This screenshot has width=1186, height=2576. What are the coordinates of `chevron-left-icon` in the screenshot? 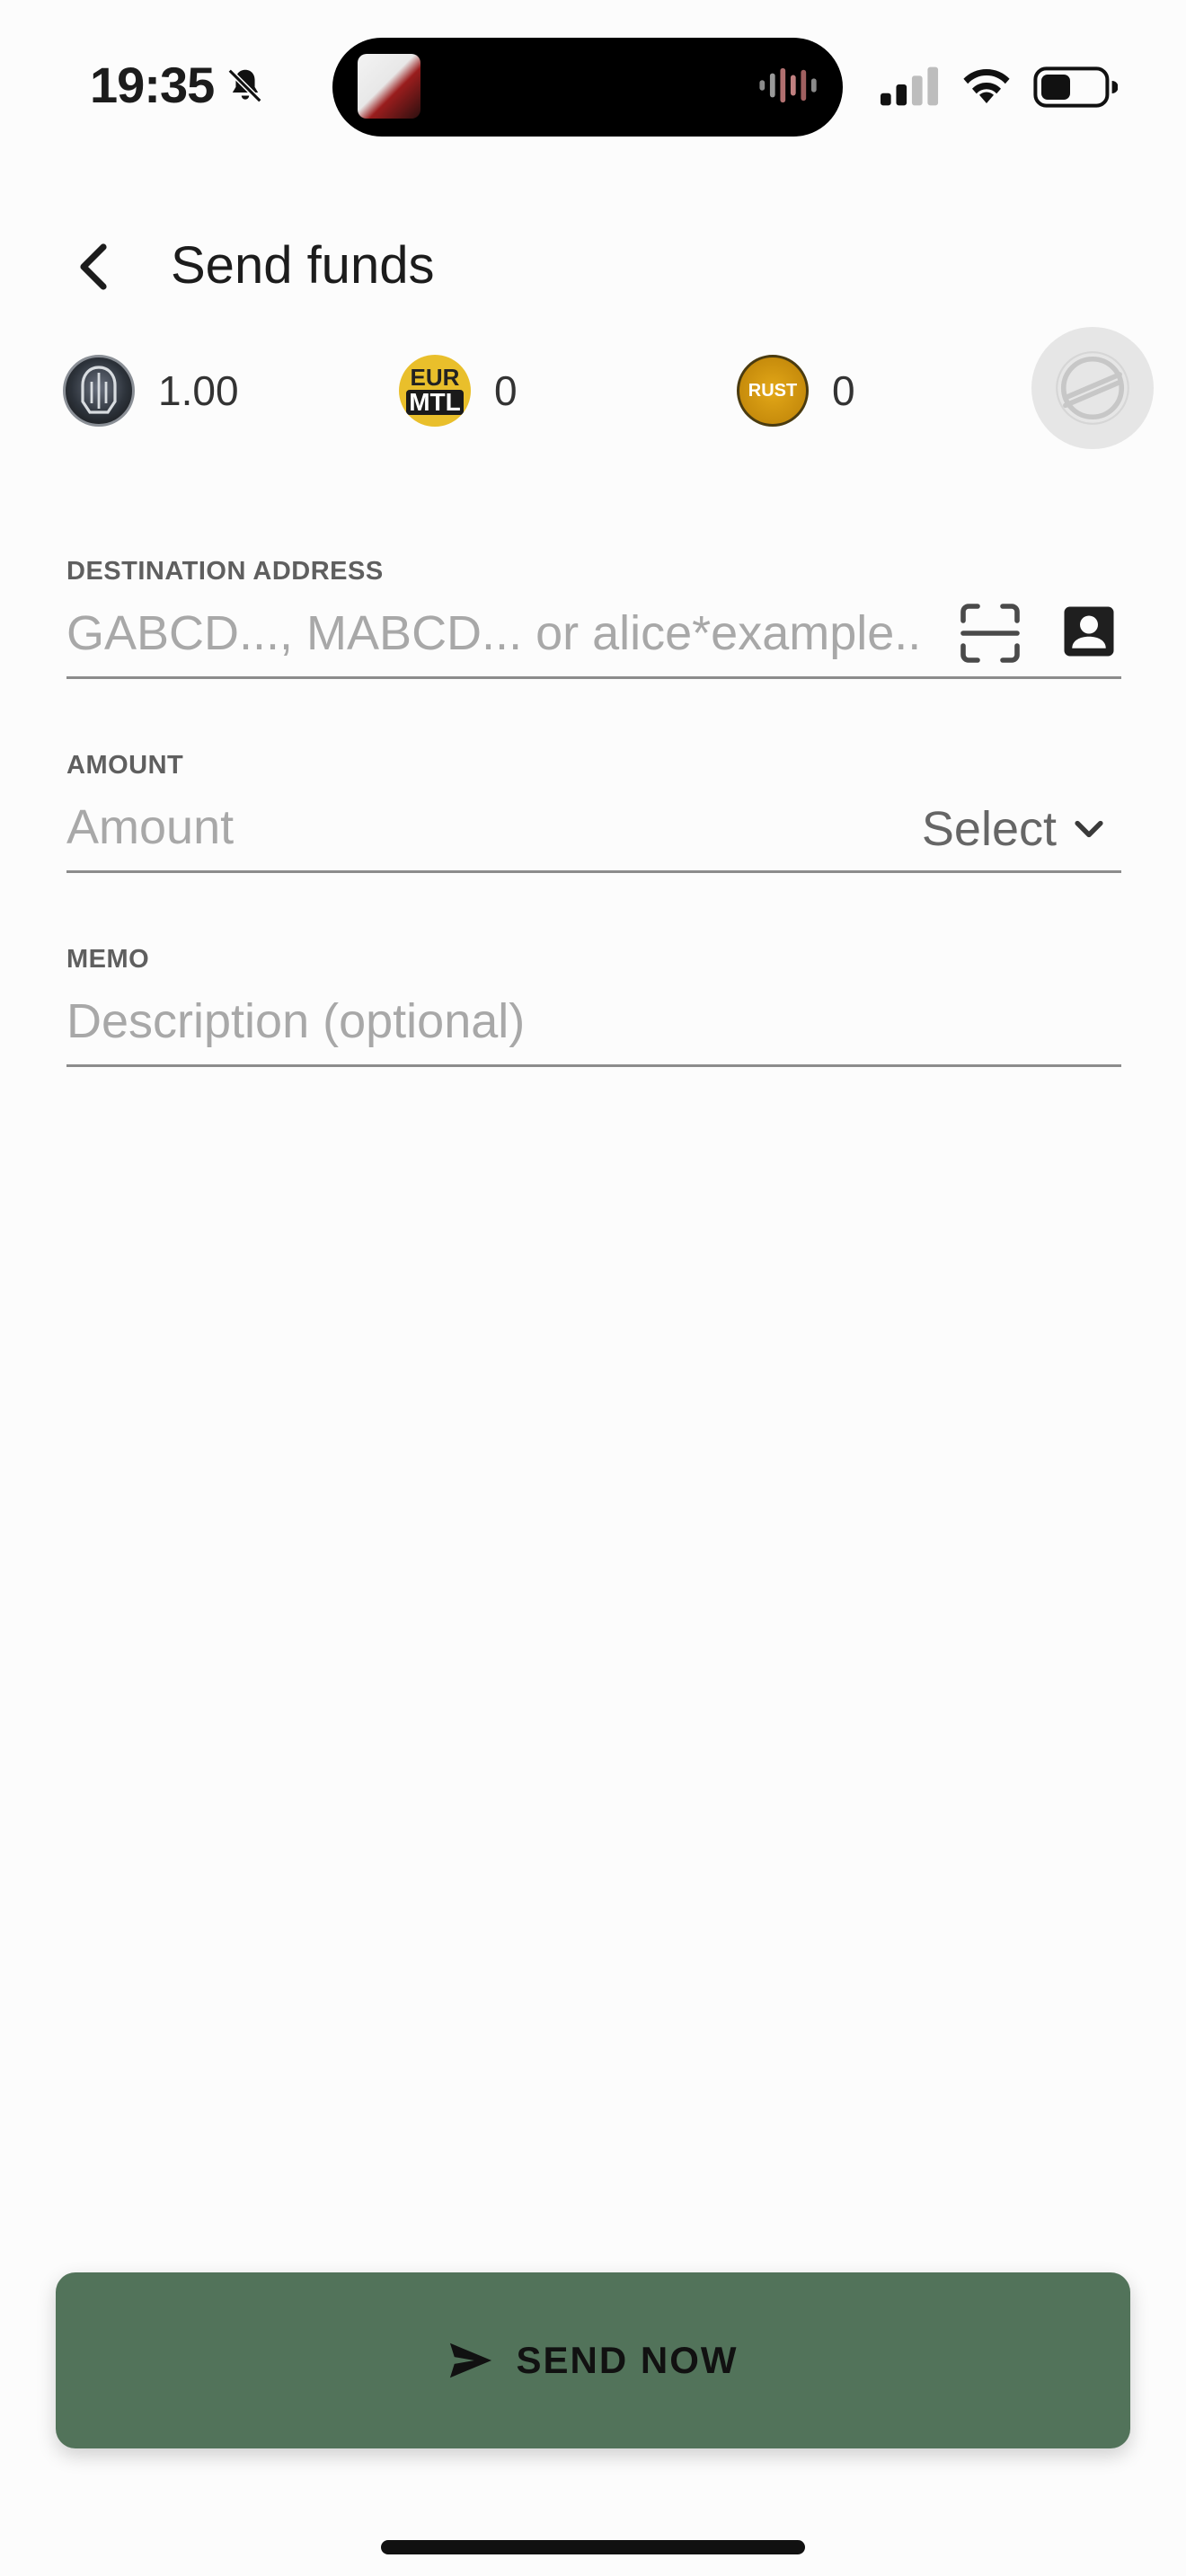 It's located at (93, 266).